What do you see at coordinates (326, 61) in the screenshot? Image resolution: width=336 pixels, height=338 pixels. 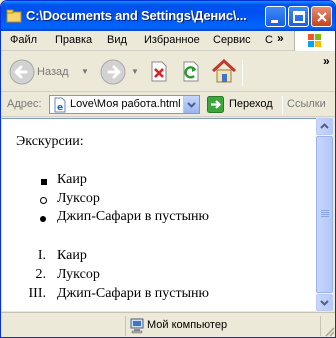 I see `toolbar-more-chevron: »` at bounding box center [326, 61].